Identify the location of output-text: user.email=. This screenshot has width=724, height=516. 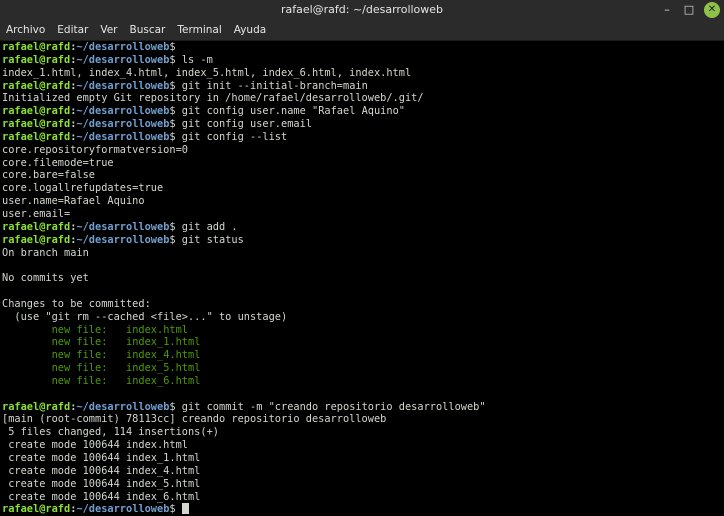
(36, 213).